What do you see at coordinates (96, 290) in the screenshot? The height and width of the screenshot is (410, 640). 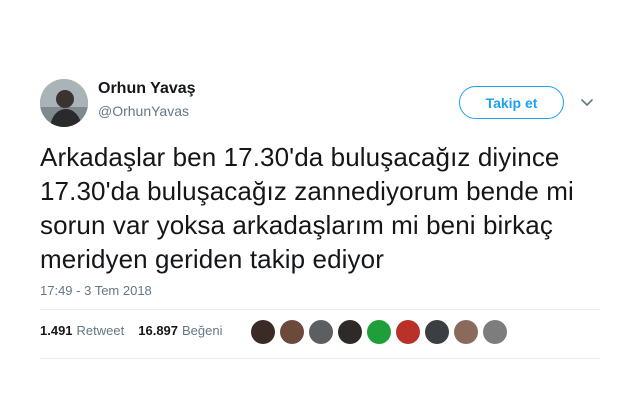 I see `tweet-timestamp: 17:49 - 3 Tem 2018` at bounding box center [96, 290].